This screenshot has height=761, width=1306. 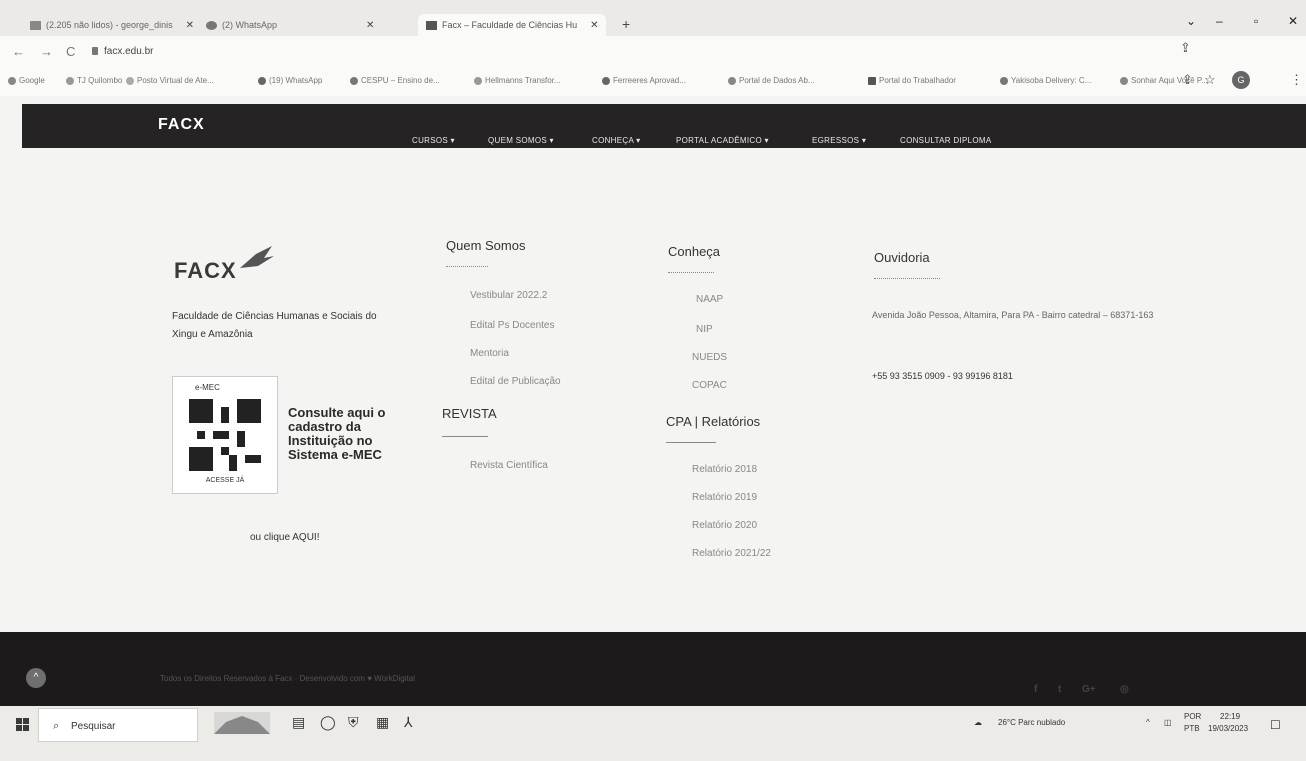 I want to click on link-nueds: NUEDS, so click(x=709, y=357).